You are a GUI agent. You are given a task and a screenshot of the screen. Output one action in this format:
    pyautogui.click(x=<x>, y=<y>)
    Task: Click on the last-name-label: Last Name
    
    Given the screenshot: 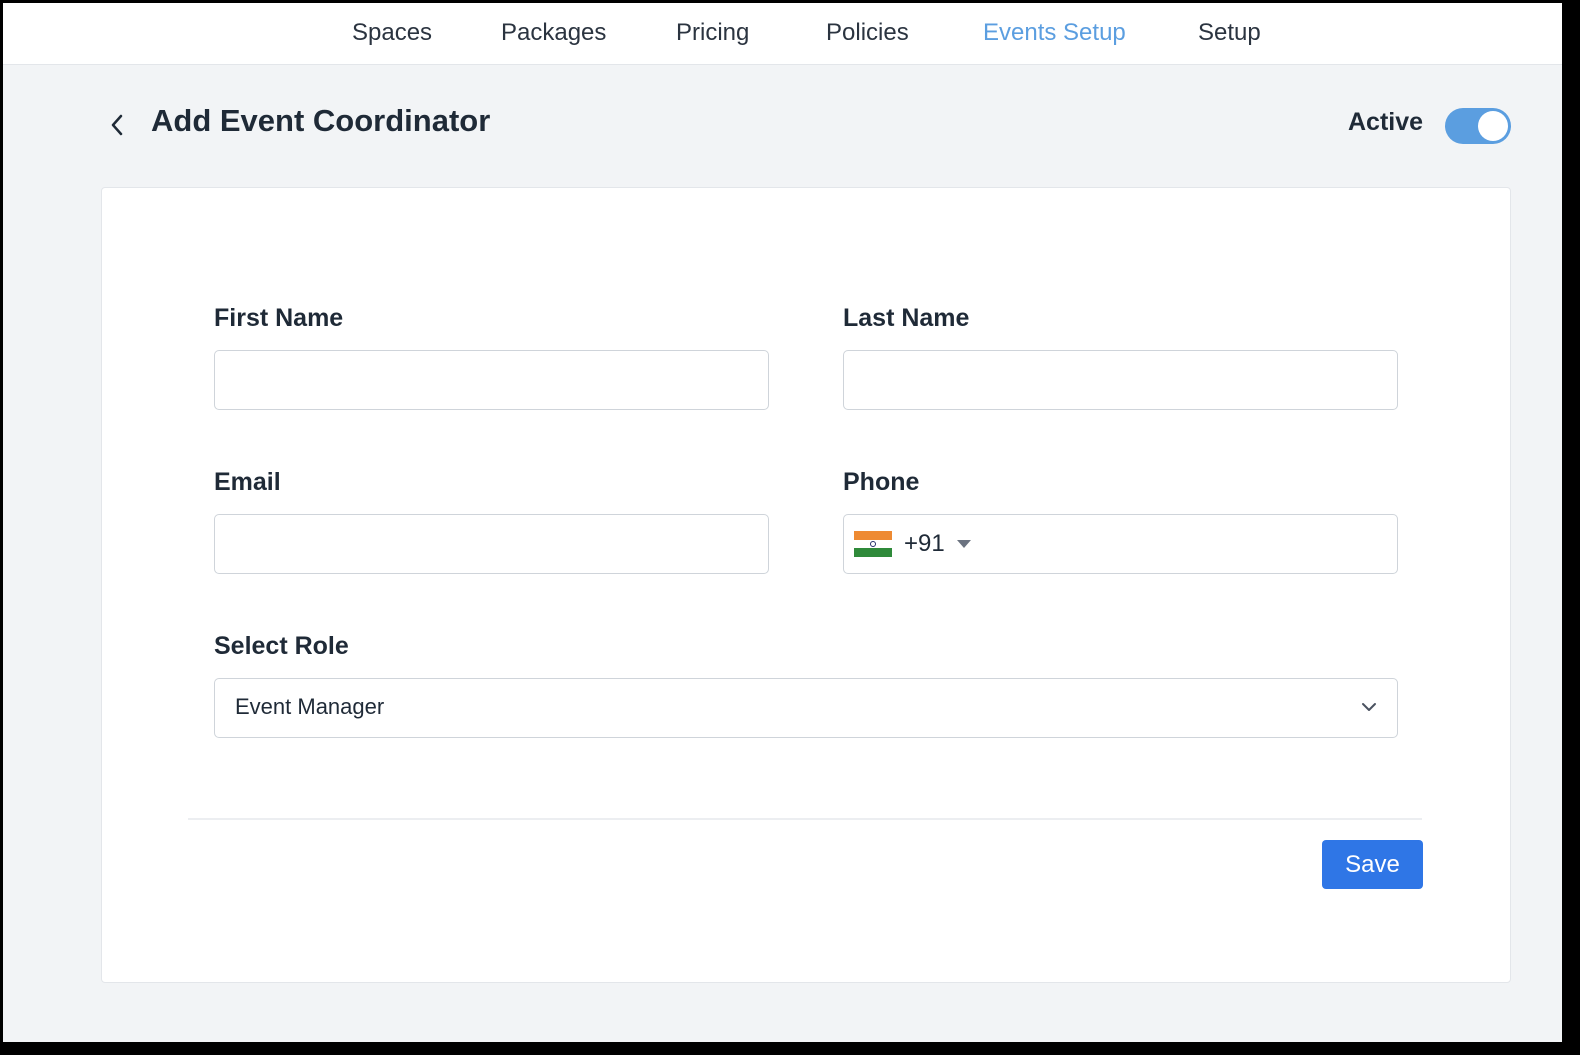 What is the action you would take?
    pyautogui.click(x=906, y=318)
    